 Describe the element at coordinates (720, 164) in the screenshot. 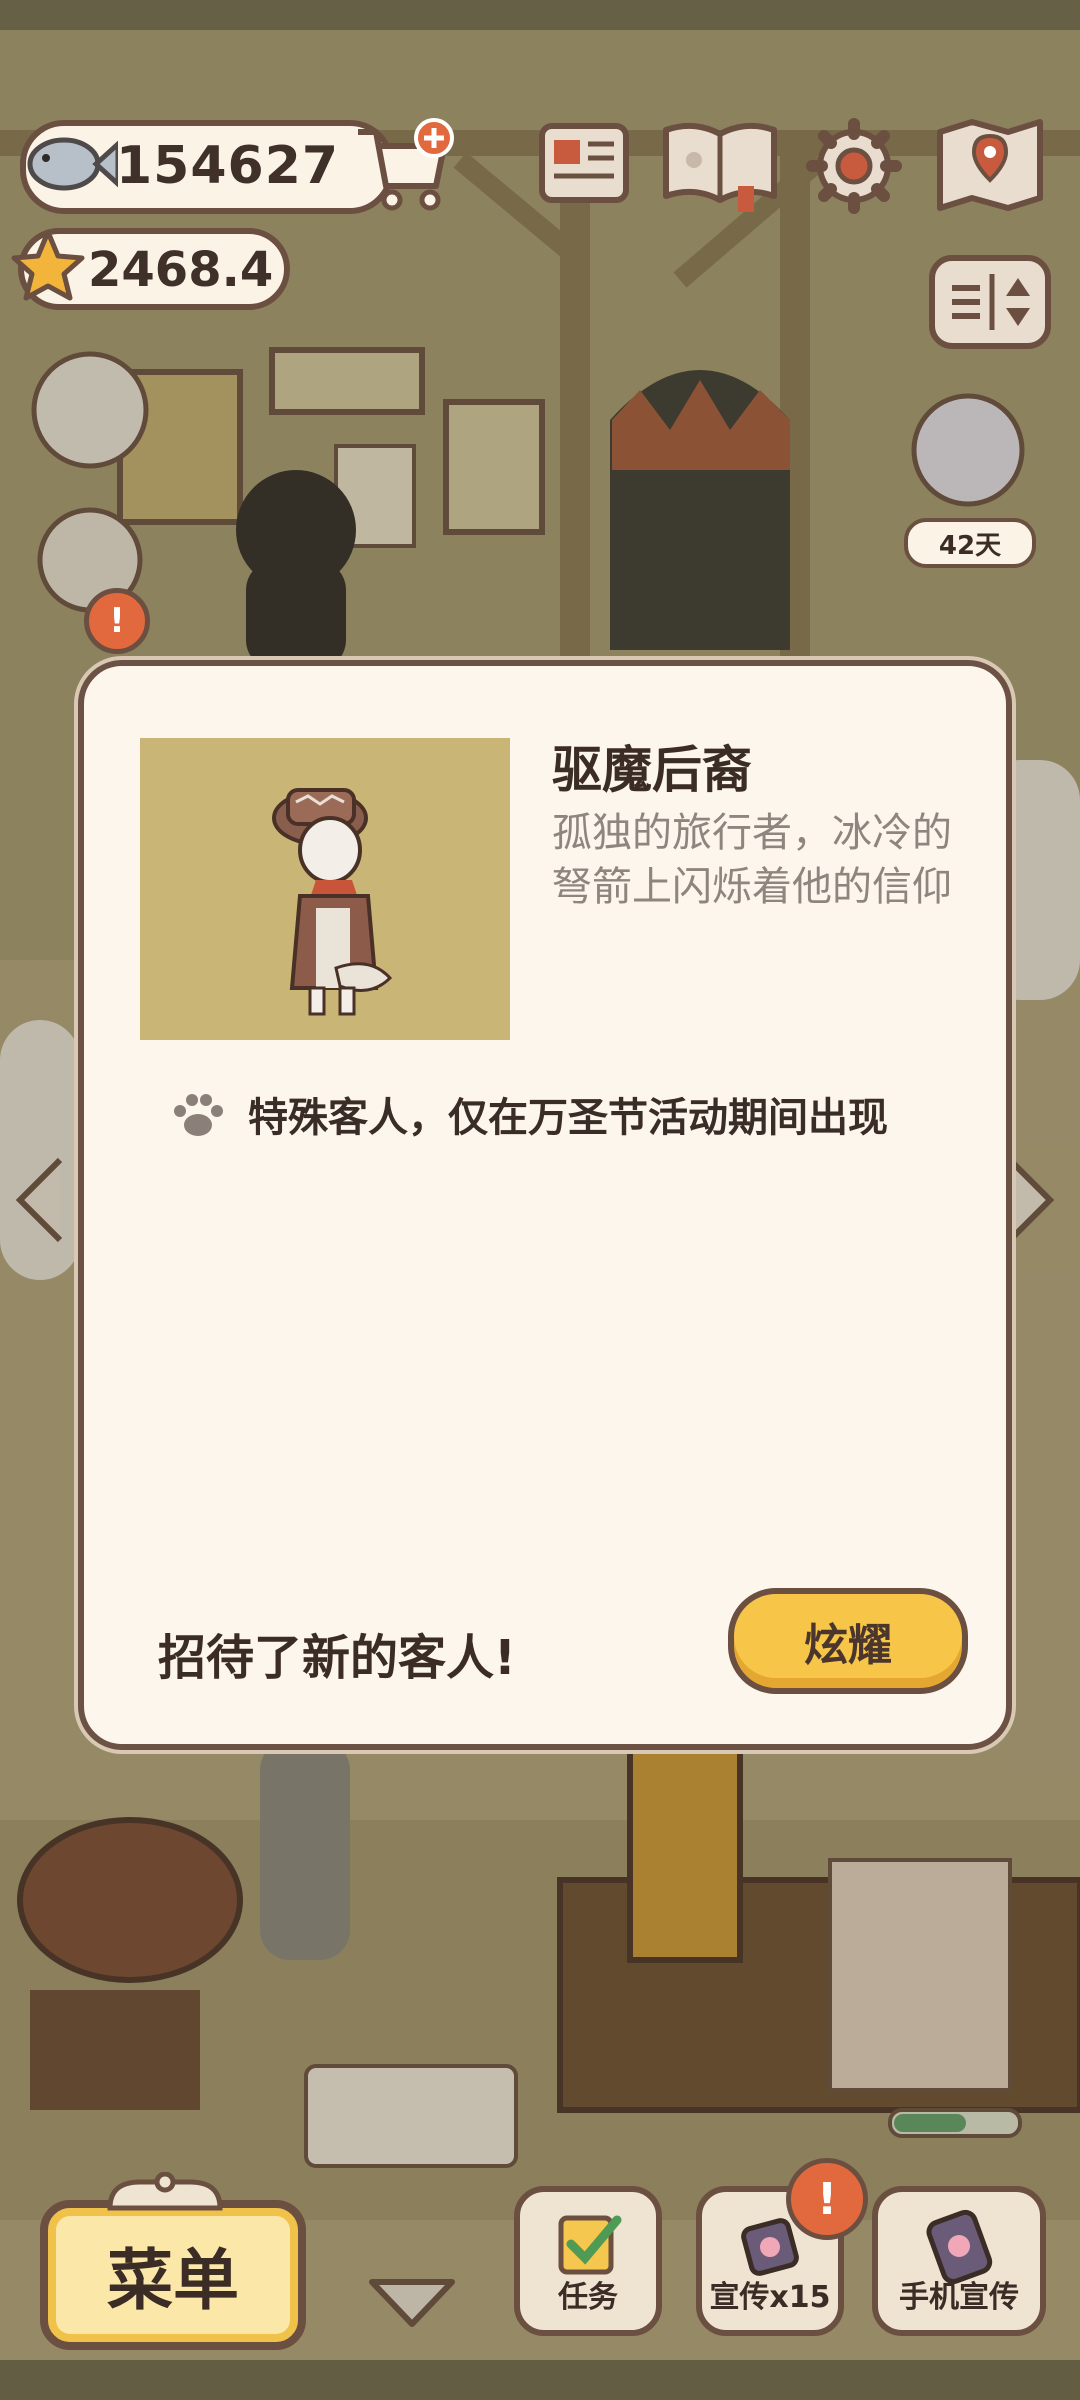

I see `catalog-book-icon` at that location.